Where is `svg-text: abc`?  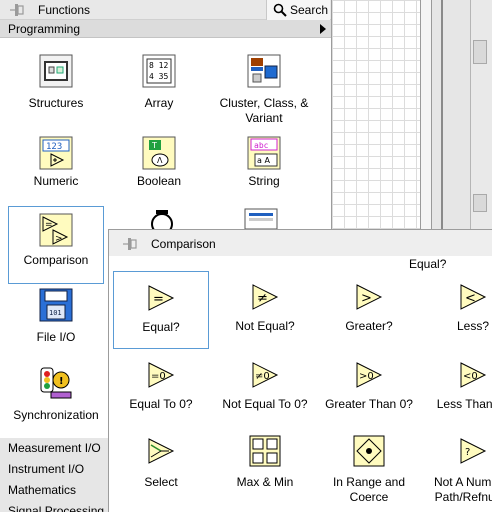
svg-text: abc is located at coordinates (261, 145).